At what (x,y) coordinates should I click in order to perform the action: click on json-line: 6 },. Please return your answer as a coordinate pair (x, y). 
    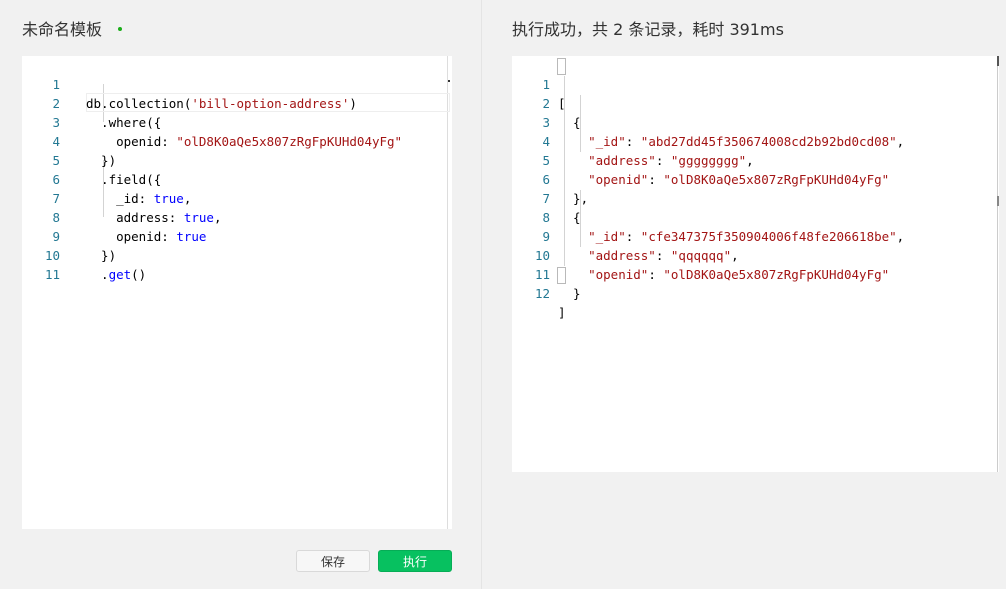
    Looking at the image, I should click on (755, 178).